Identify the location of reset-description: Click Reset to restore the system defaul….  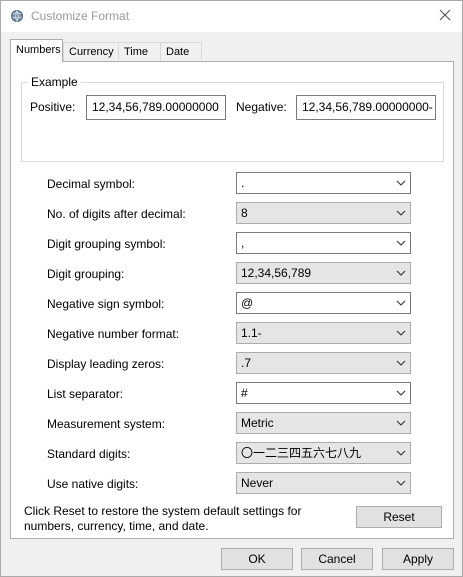
(174, 519).